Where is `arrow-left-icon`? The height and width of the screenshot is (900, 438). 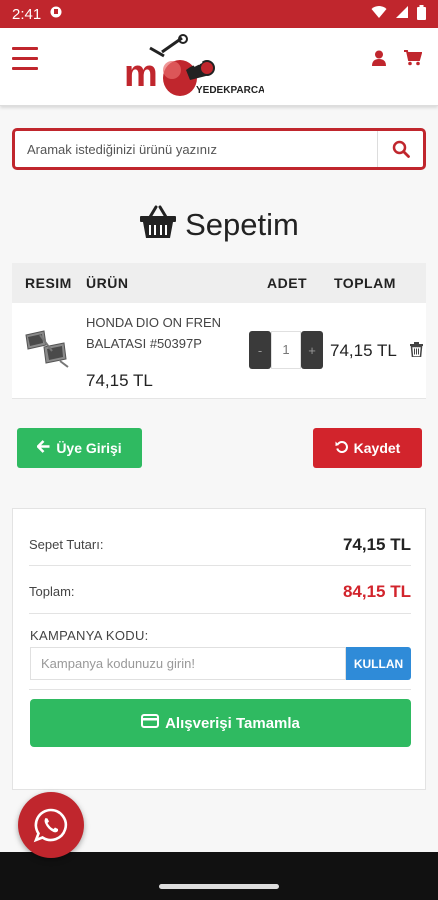
arrow-left-icon is located at coordinates (43, 448).